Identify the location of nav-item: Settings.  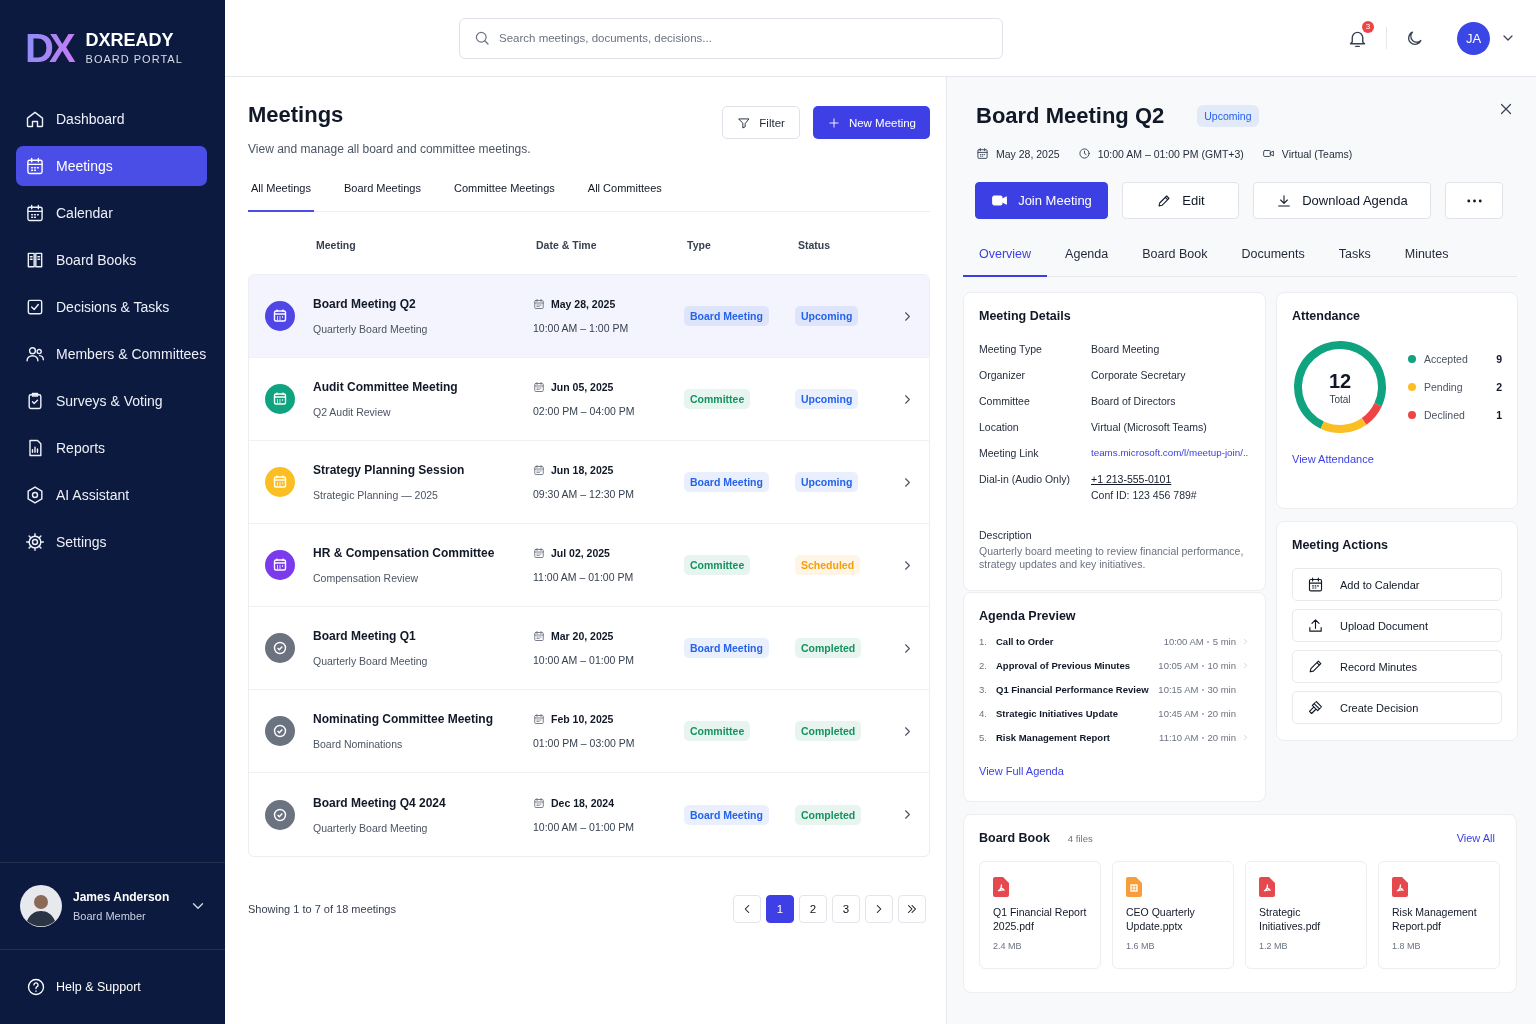
(111, 542).